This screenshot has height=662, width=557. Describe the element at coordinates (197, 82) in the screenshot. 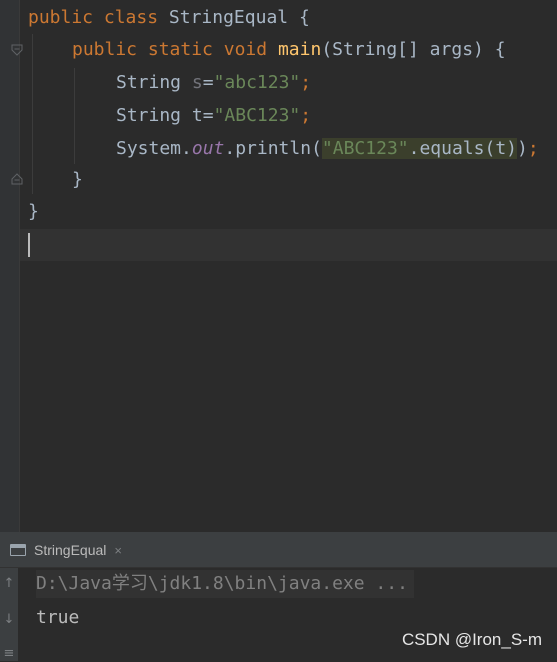

I see `variable-name: s` at that location.